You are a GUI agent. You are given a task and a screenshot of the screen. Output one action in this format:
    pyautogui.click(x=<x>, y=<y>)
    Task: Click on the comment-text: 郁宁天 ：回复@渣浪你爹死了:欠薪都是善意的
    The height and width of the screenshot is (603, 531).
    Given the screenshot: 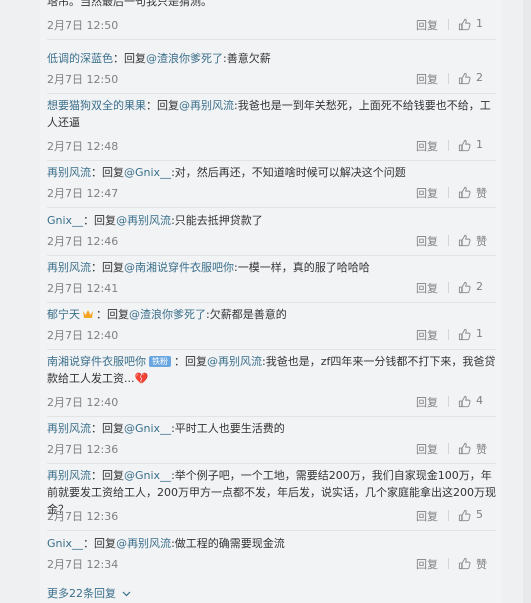 What is the action you would take?
    pyautogui.click(x=271, y=315)
    